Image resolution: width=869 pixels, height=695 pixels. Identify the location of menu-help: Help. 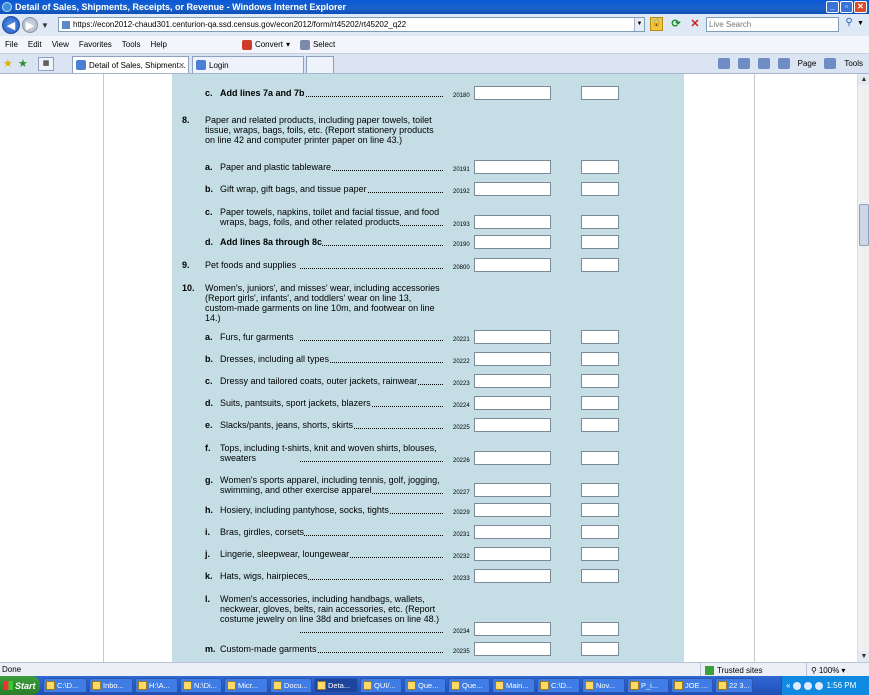
(158, 44).